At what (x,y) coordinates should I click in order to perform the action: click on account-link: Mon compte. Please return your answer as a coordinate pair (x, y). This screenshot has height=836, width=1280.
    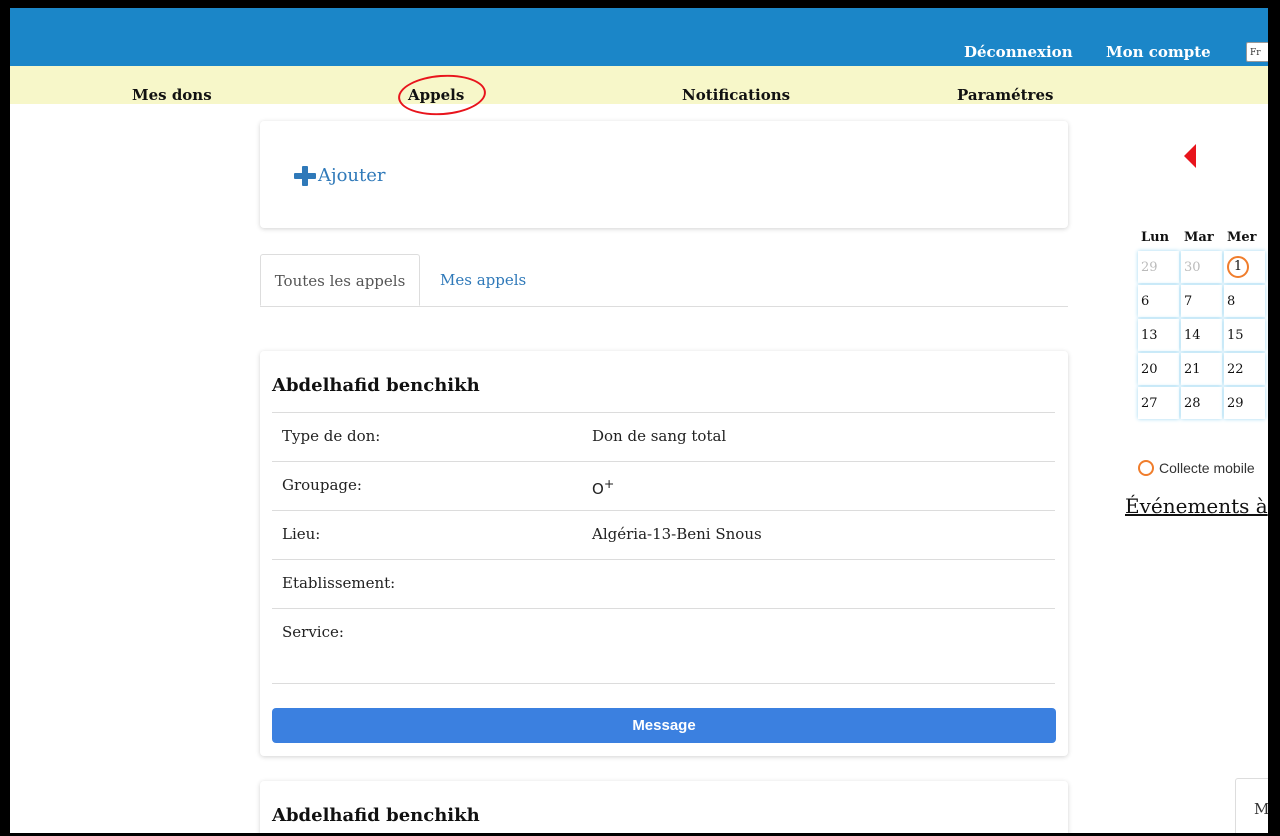
    Looking at the image, I should click on (1158, 52).